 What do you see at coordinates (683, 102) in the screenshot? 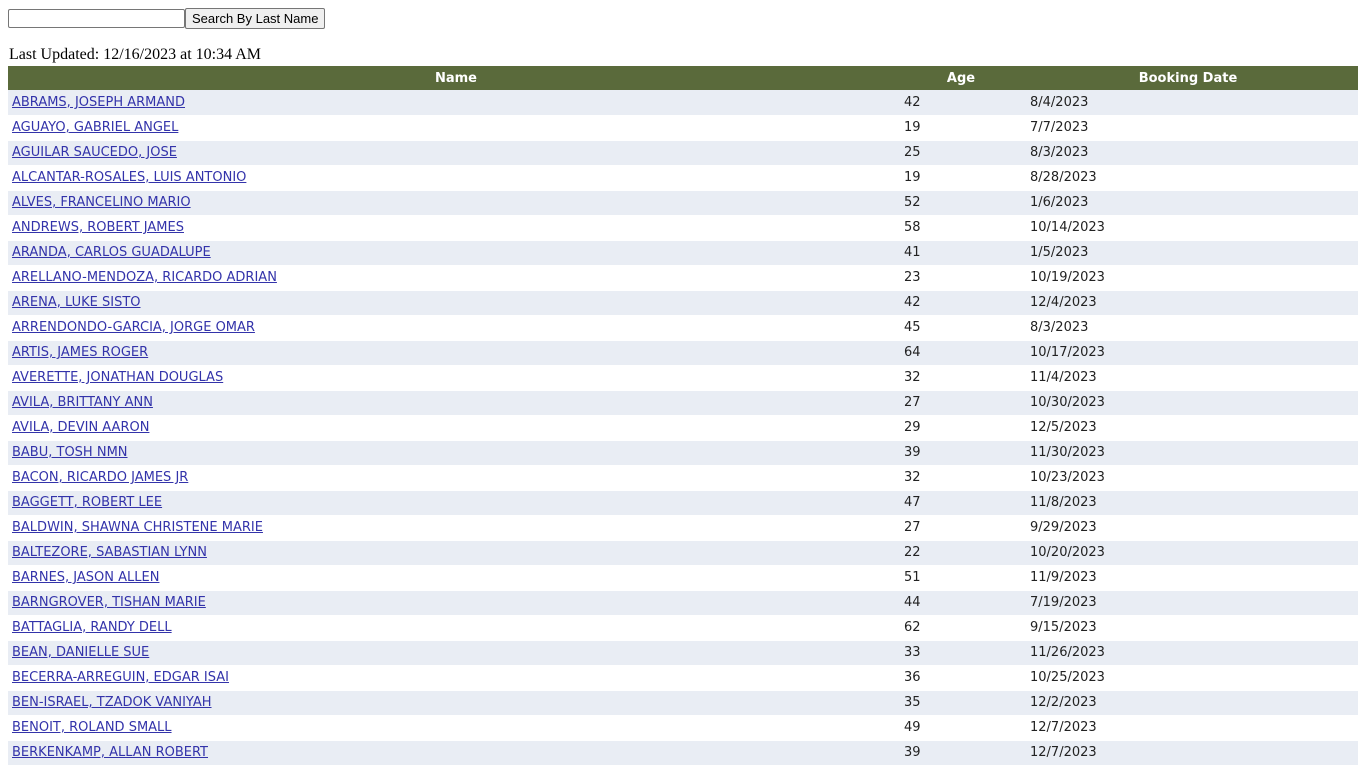
I see `table-row: ABRAMS, JOSEPH ARMAND 42 8/4/2023` at bounding box center [683, 102].